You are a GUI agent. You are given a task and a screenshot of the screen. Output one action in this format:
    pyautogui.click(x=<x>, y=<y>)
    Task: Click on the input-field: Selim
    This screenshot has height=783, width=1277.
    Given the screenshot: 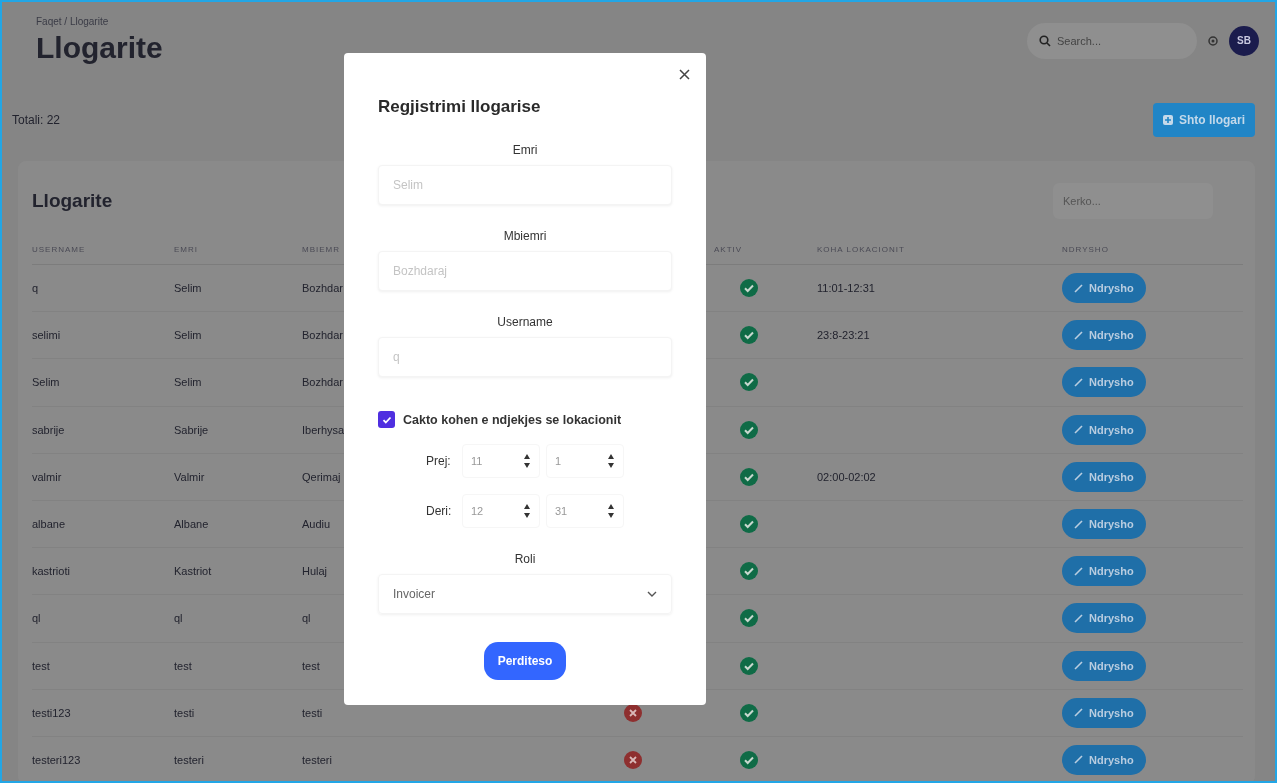 What is the action you would take?
    pyautogui.click(x=525, y=185)
    